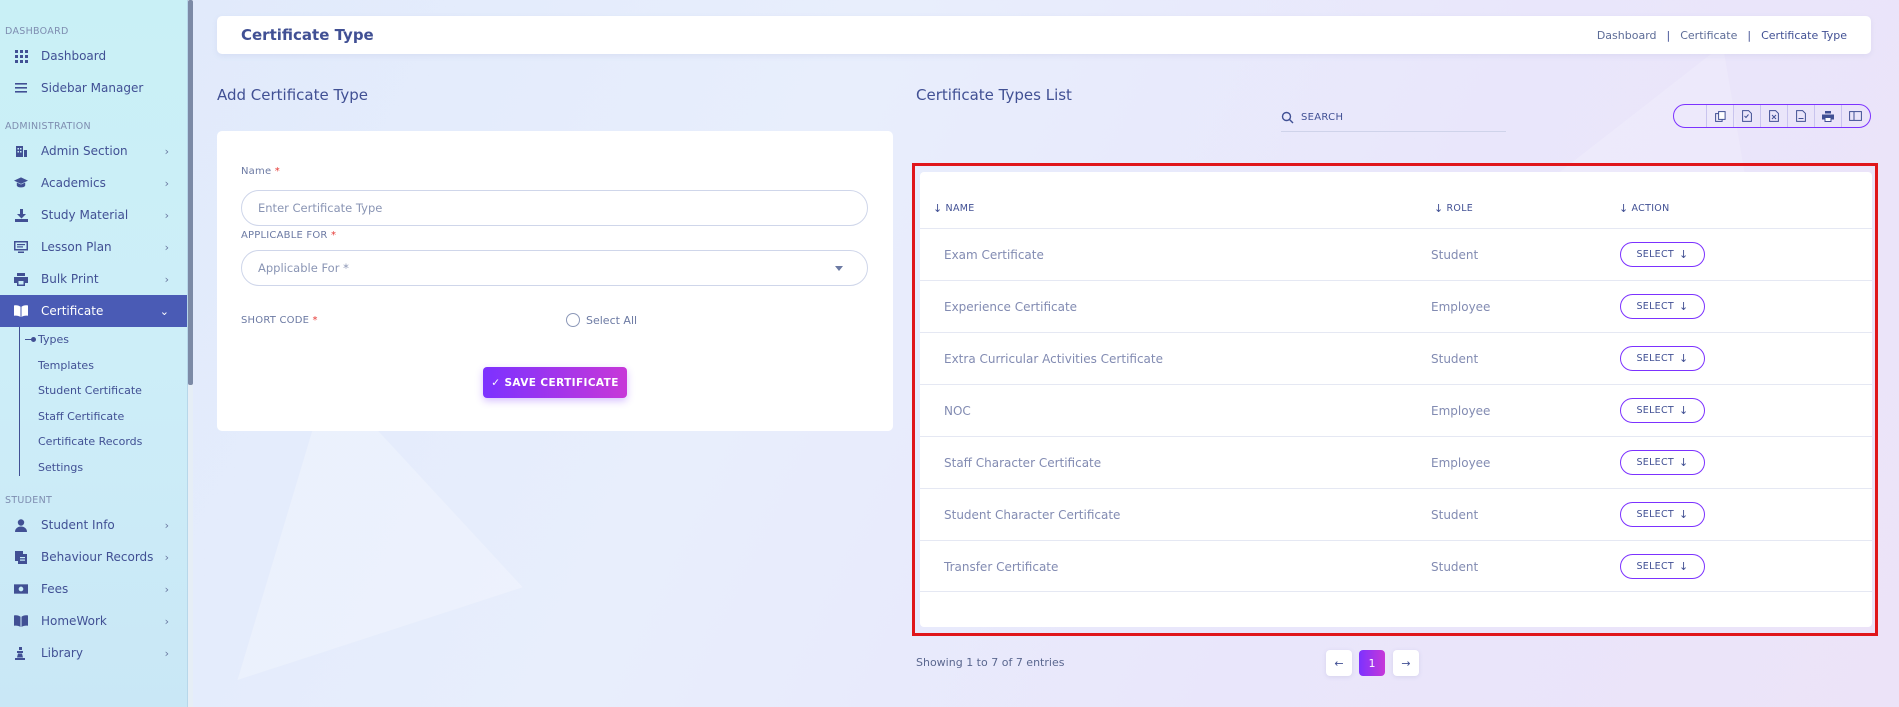  I want to click on select-all-radio: Select All, so click(601, 320).